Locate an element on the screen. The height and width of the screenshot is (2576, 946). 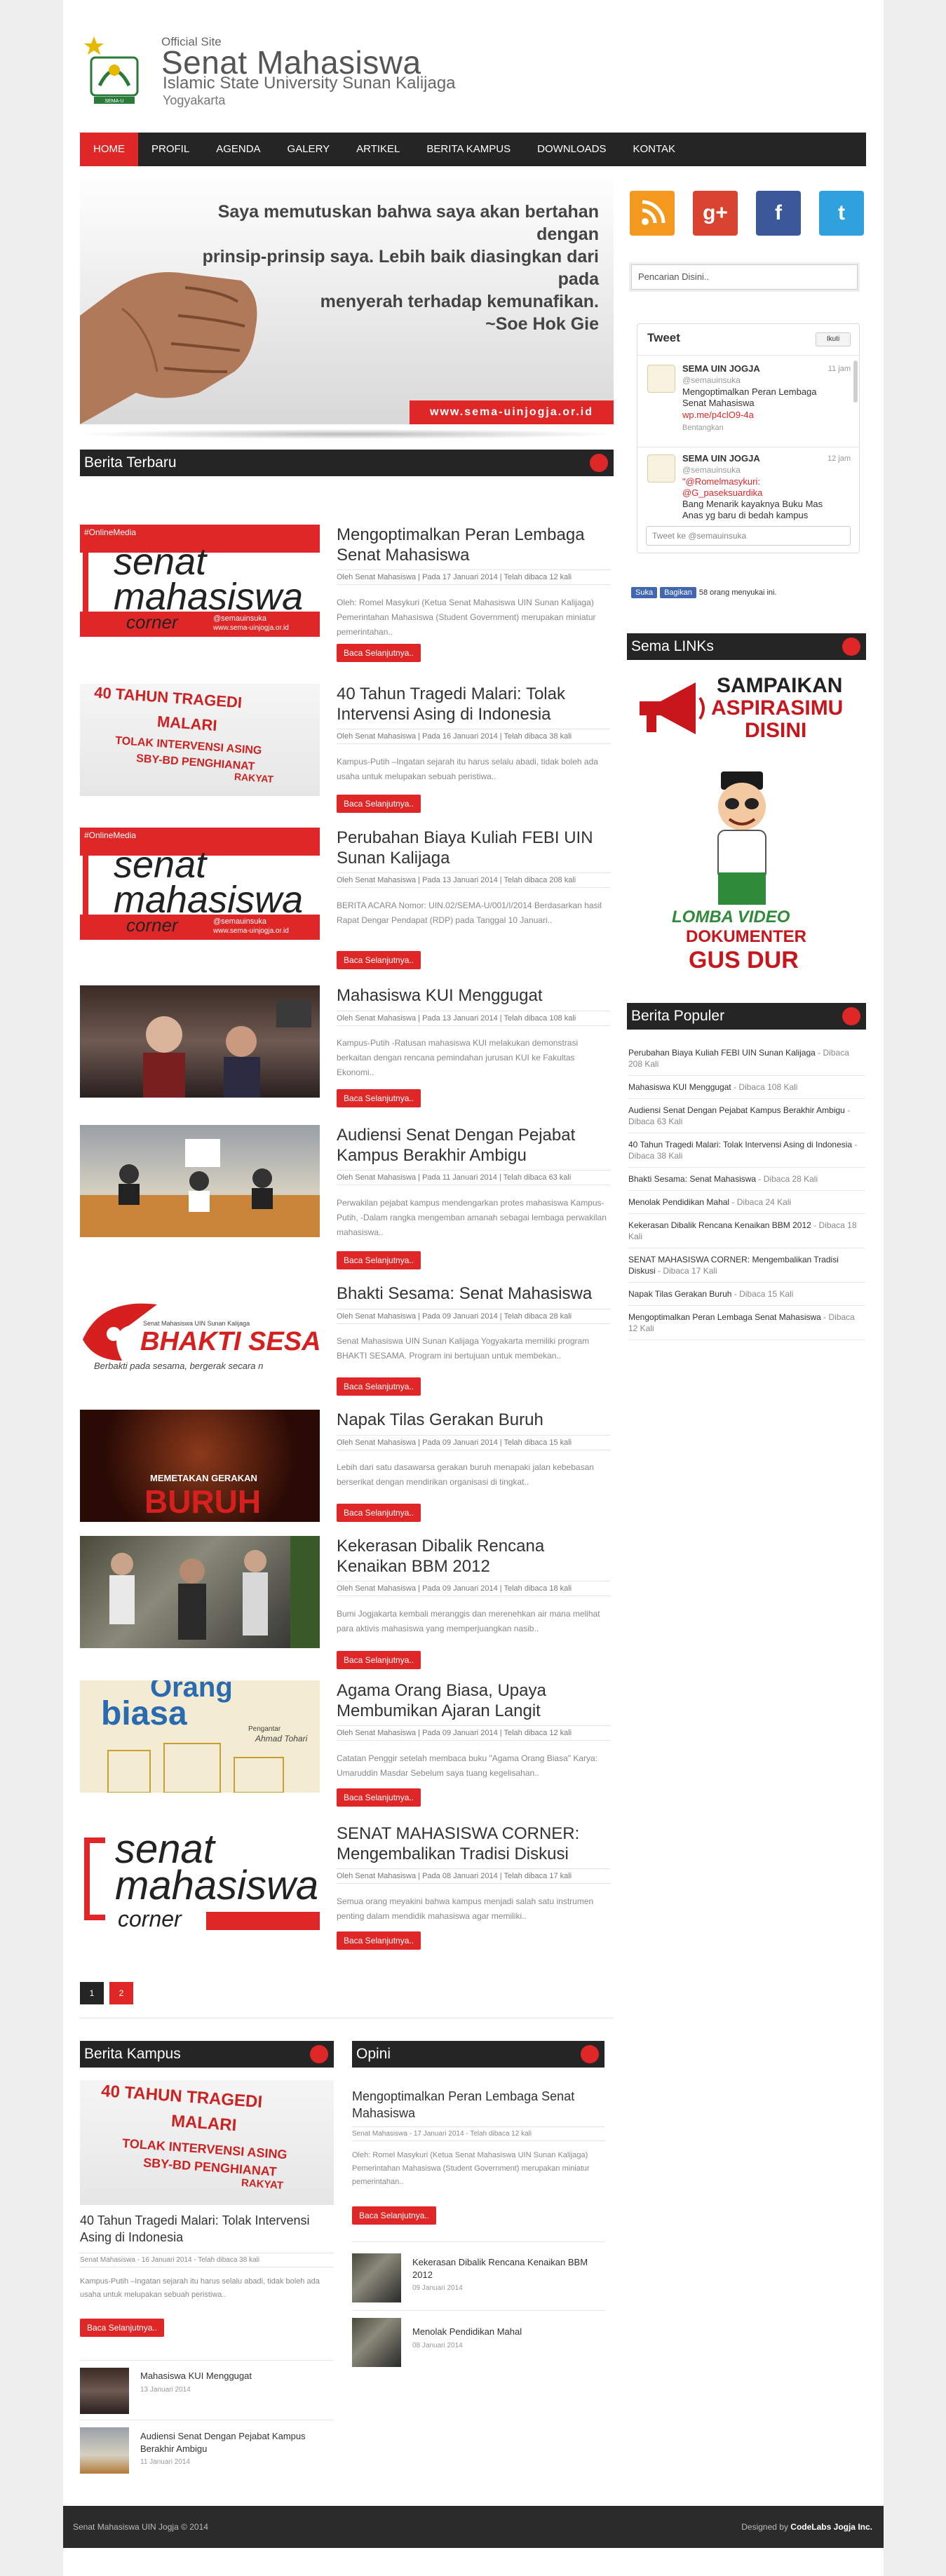
nav-profil: PROFIL is located at coordinates (170, 149).